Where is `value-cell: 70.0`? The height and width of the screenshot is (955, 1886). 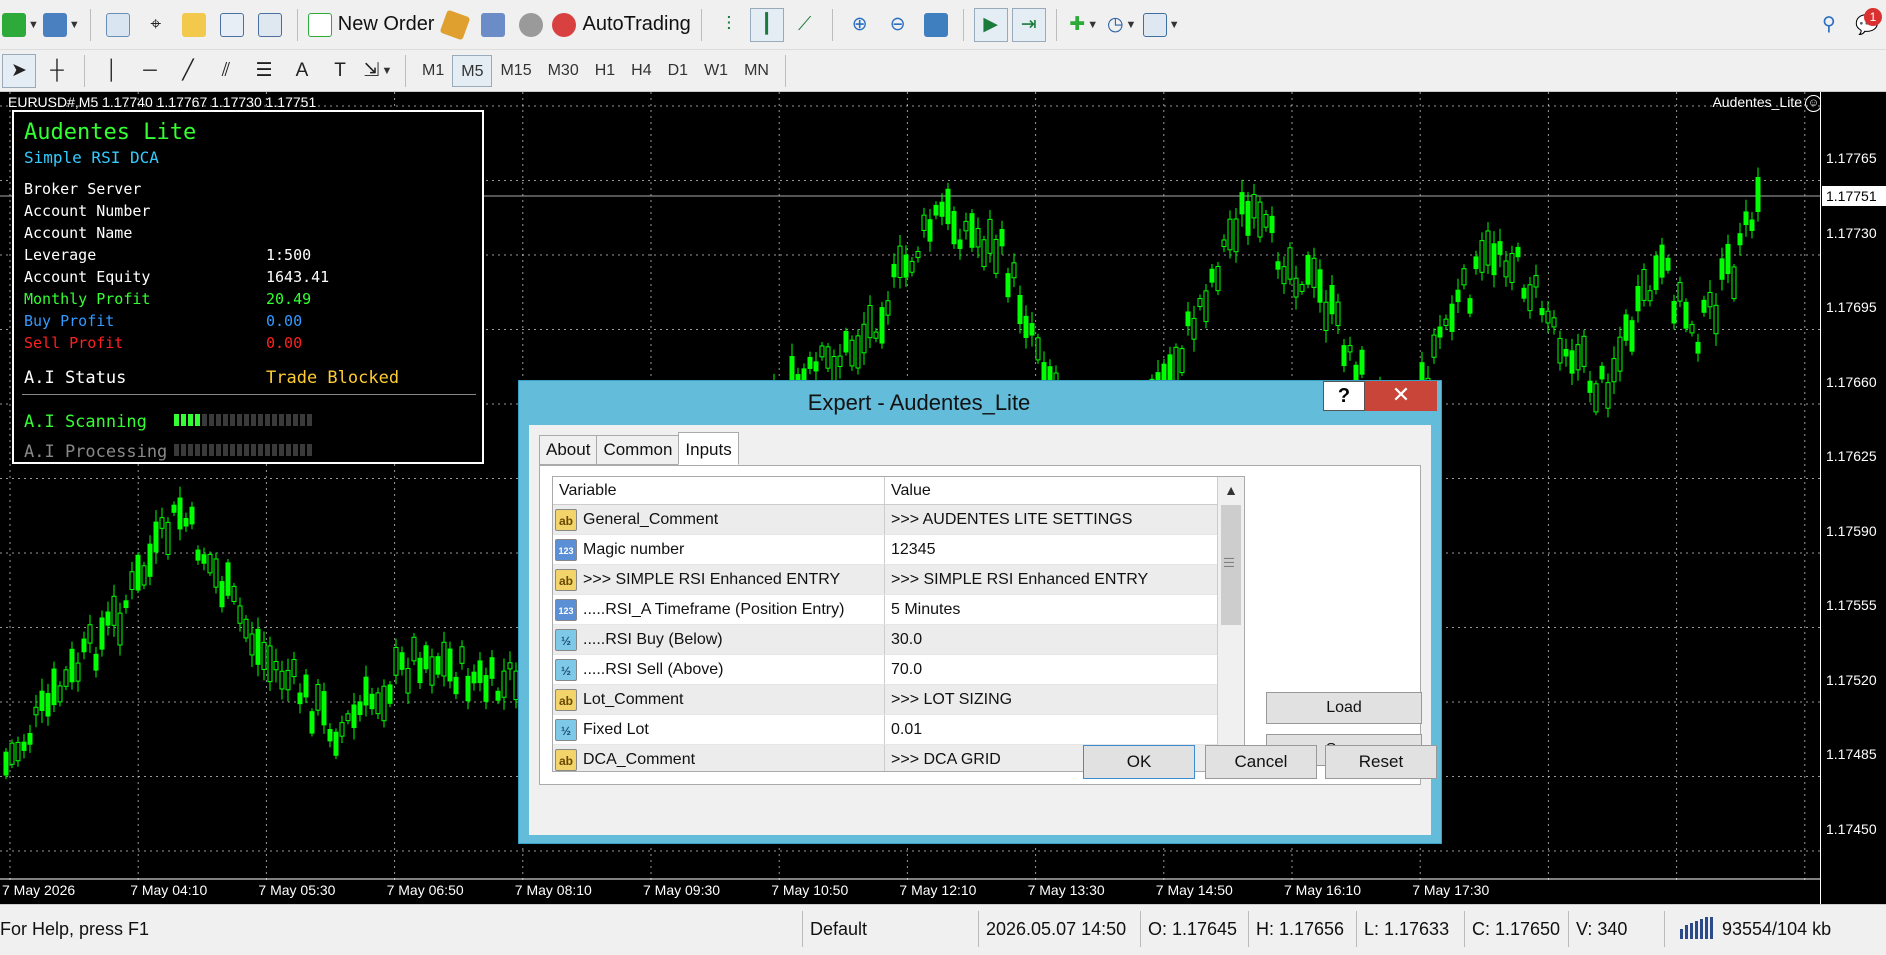
value-cell: 70.0 is located at coordinates (1051, 669).